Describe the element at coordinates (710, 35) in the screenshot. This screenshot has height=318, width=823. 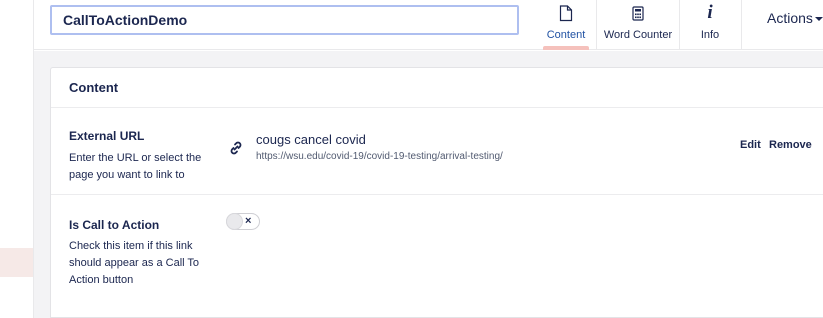
I see `tab-label: Info` at that location.